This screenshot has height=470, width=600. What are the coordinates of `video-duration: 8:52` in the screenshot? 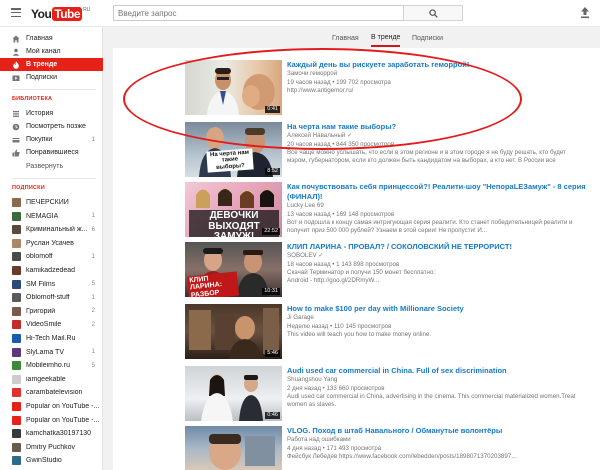 It's located at (272, 171).